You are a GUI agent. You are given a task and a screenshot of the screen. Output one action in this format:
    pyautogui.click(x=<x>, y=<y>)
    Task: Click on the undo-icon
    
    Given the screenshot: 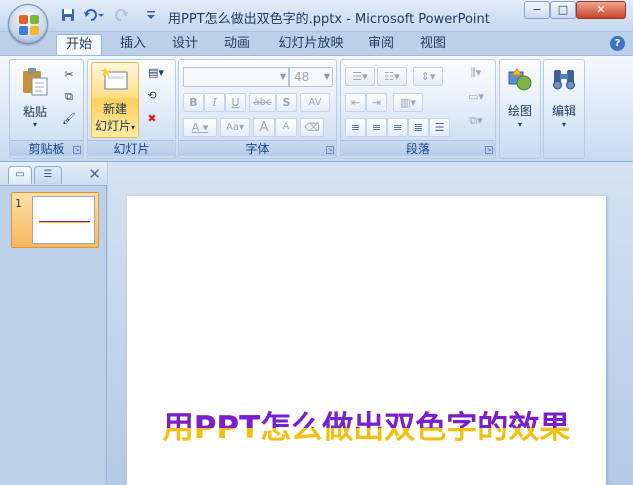 What is the action you would take?
    pyautogui.click(x=94, y=16)
    